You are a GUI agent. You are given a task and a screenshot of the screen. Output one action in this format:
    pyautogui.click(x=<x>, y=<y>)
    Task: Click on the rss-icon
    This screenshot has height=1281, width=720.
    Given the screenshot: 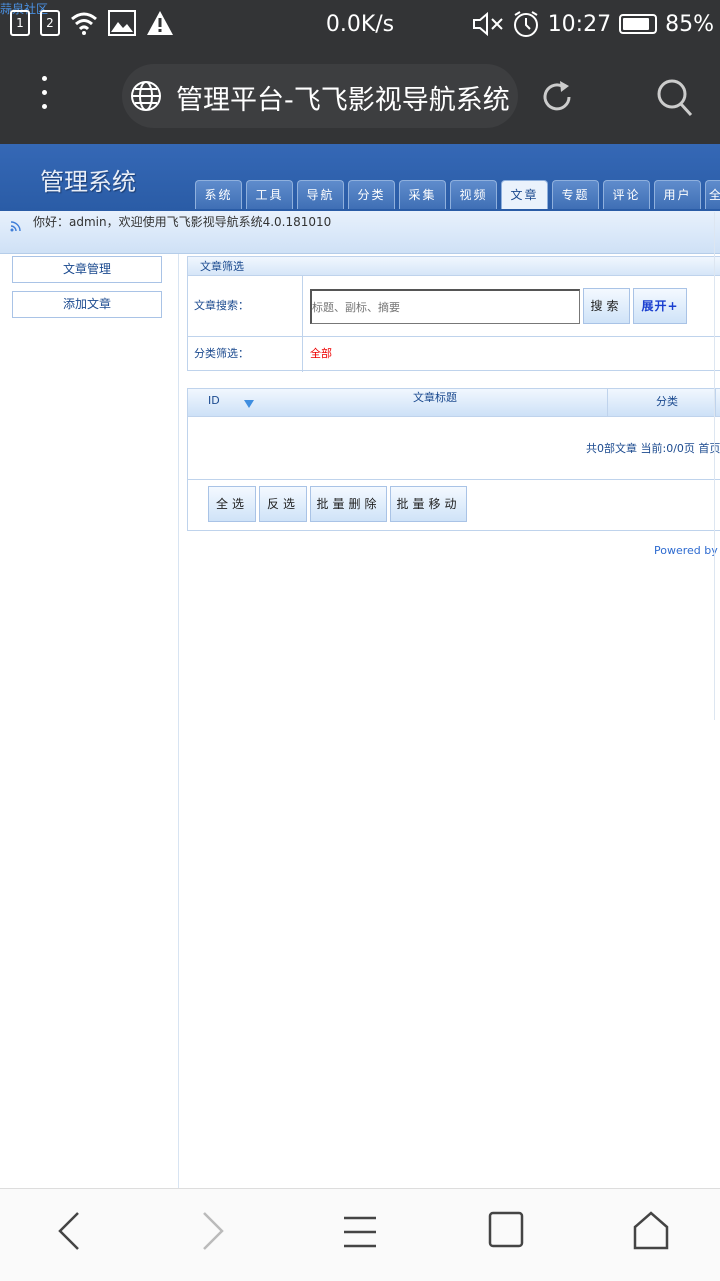 What is the action you would take?
    pyautogui.click(x=15, y=226)
    